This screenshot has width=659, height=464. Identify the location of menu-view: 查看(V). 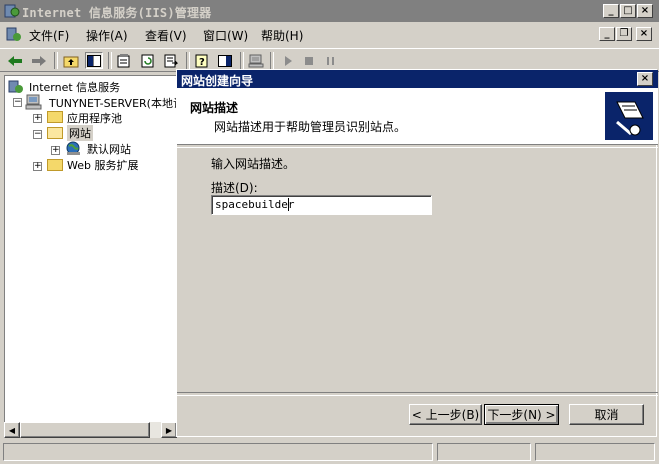
(166, 35).